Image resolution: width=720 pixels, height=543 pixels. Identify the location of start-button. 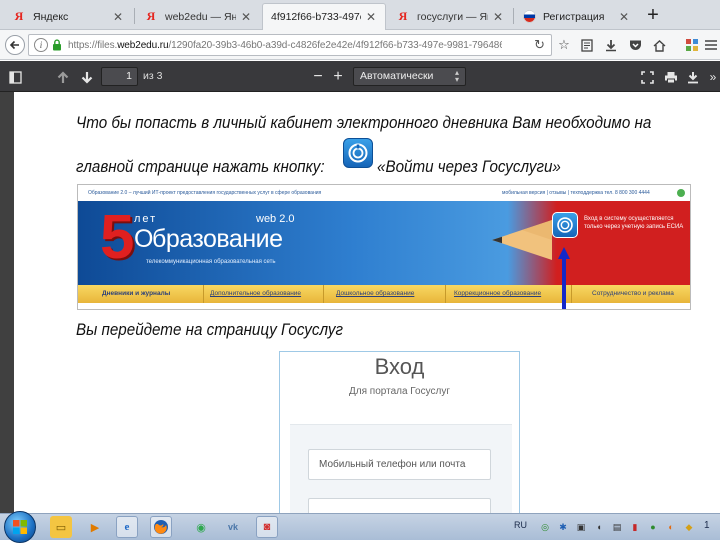
(20, 527).